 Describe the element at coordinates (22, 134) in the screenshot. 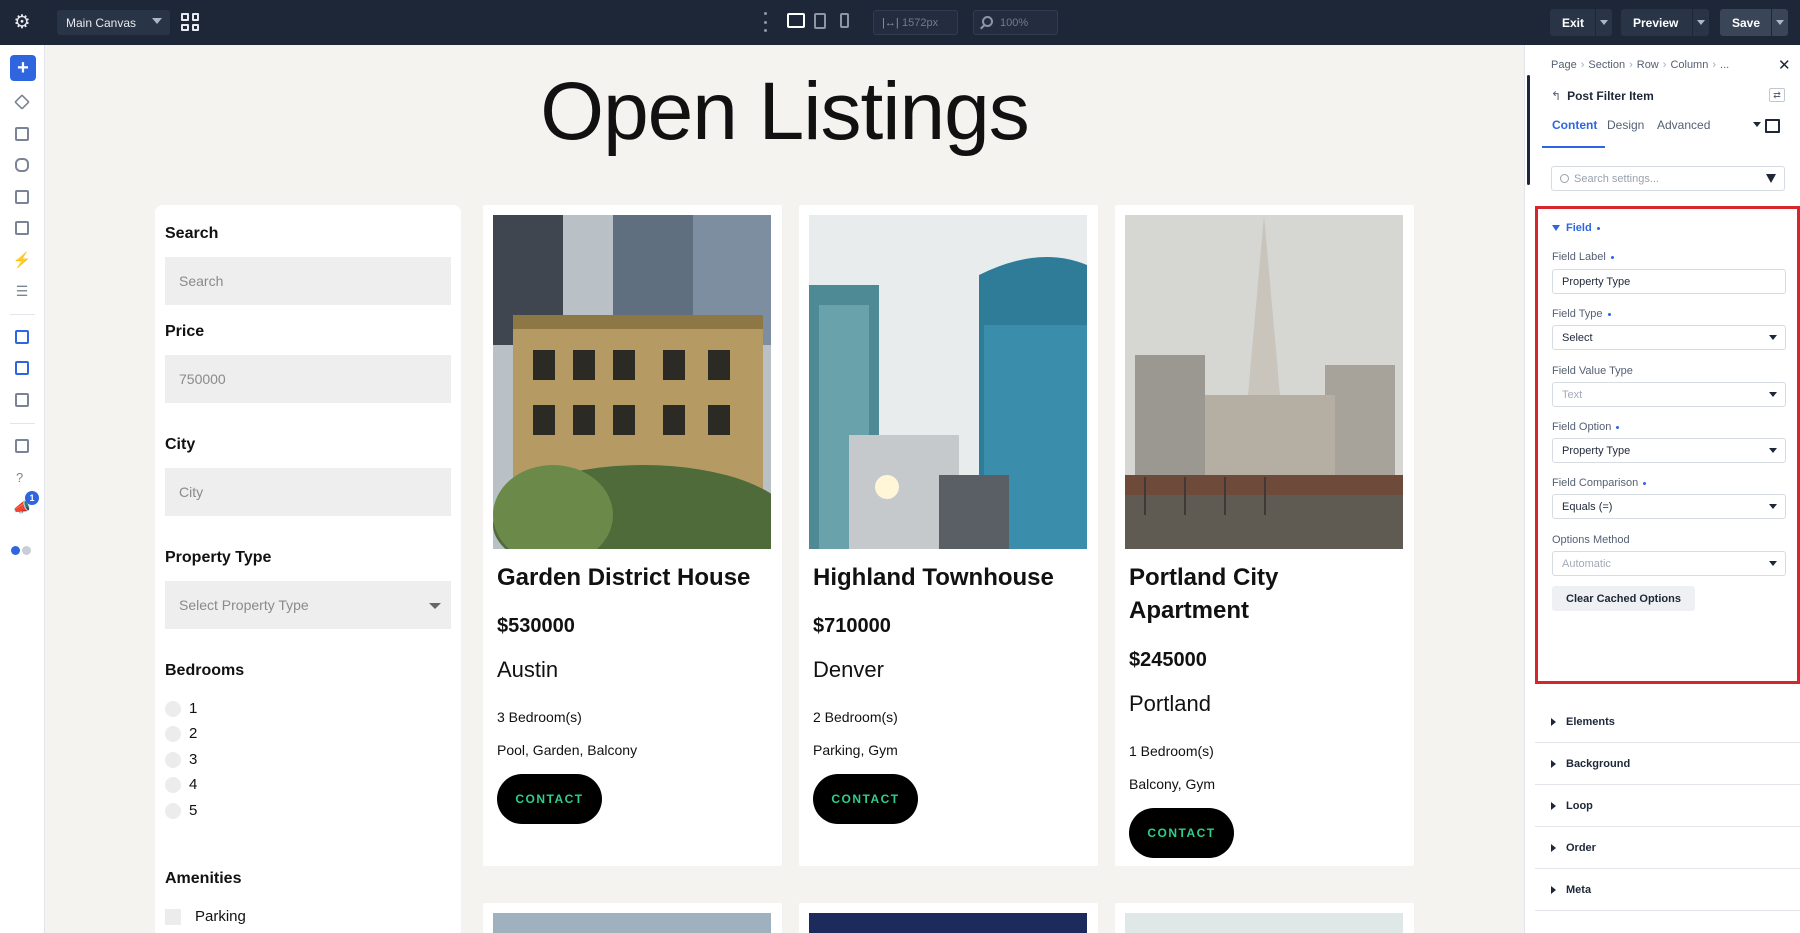

I see `design-library-icon` at that location.